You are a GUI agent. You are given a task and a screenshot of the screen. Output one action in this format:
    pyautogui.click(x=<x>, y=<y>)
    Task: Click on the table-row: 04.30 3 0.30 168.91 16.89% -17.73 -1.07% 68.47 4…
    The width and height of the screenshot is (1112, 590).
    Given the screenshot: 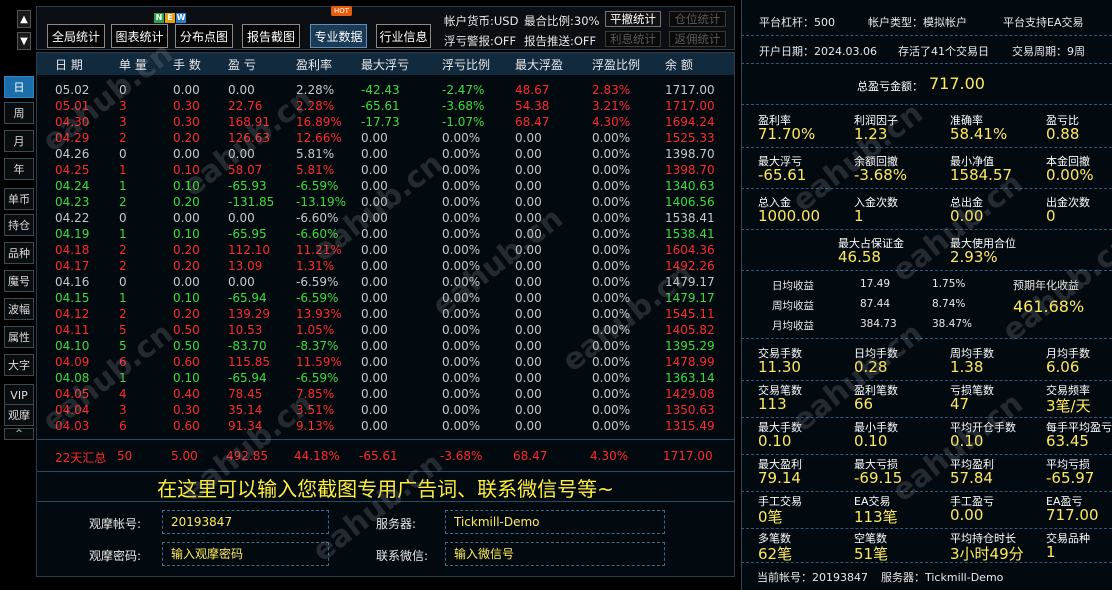 What is the action you would take?
    pyautogui.click(x=385, y=123)
    